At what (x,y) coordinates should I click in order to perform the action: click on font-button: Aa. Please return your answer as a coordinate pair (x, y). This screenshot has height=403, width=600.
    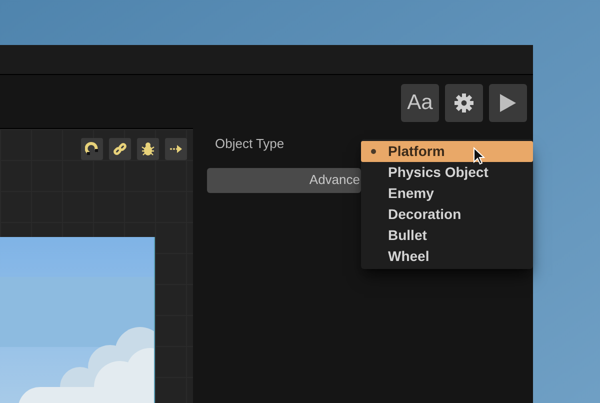
    Looking at the image, I should click on (420, 103).